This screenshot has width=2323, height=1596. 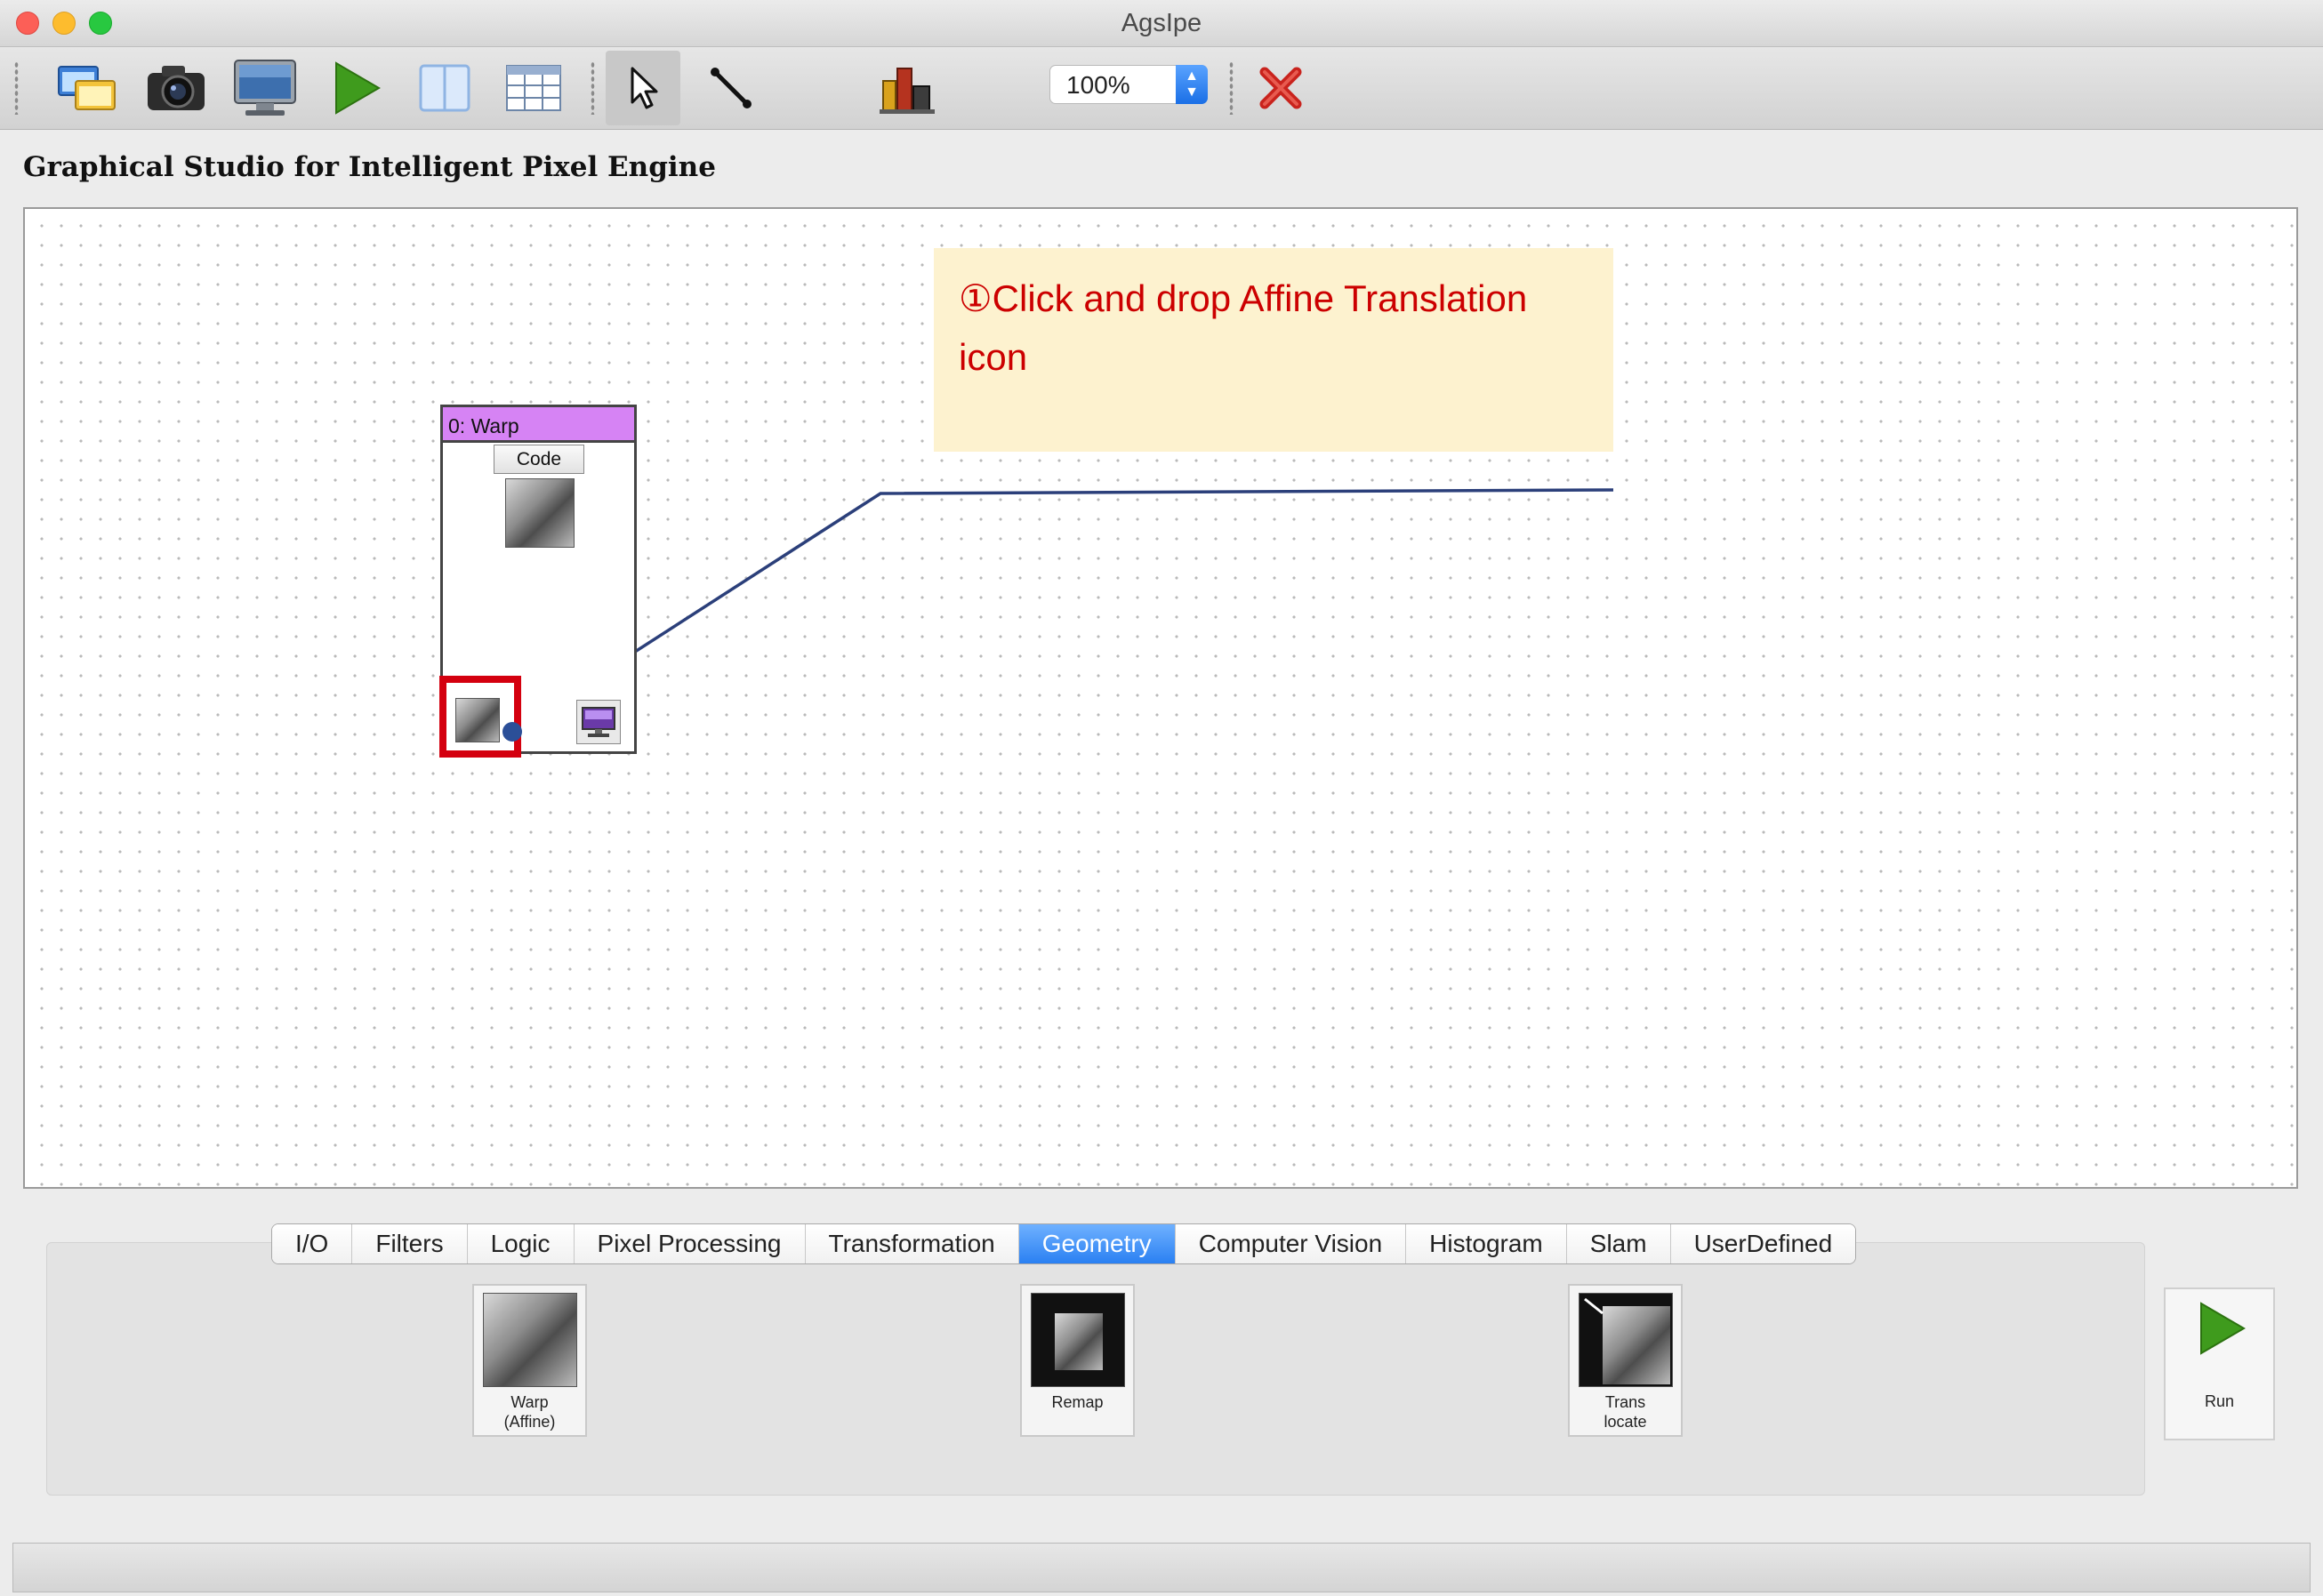 What do you see at coordinates (2219, 1401) in the screenshot?
I see `run-label: Run` at bounding box center [2219, 1401].